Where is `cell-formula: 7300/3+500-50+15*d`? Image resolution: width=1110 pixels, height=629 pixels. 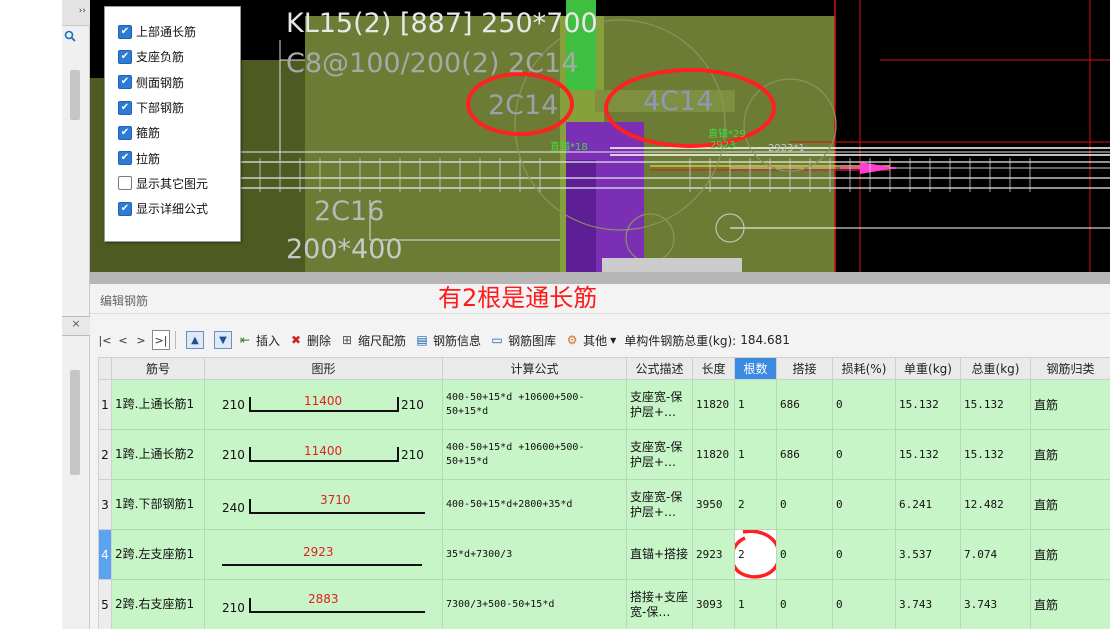
cell-formula: 7300/3+500-50+15*d is located at coordinates (534, 604).